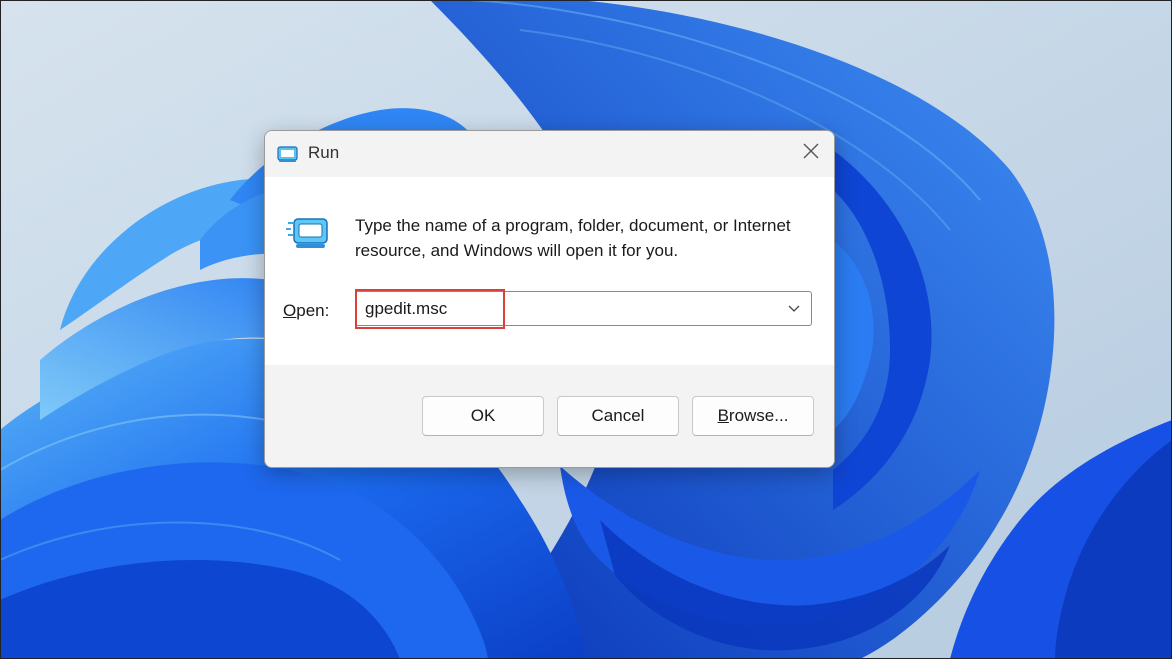 The width and height of the screenshot is (1172, 659). I want to click on ok-button: OK, so click(483, 416).